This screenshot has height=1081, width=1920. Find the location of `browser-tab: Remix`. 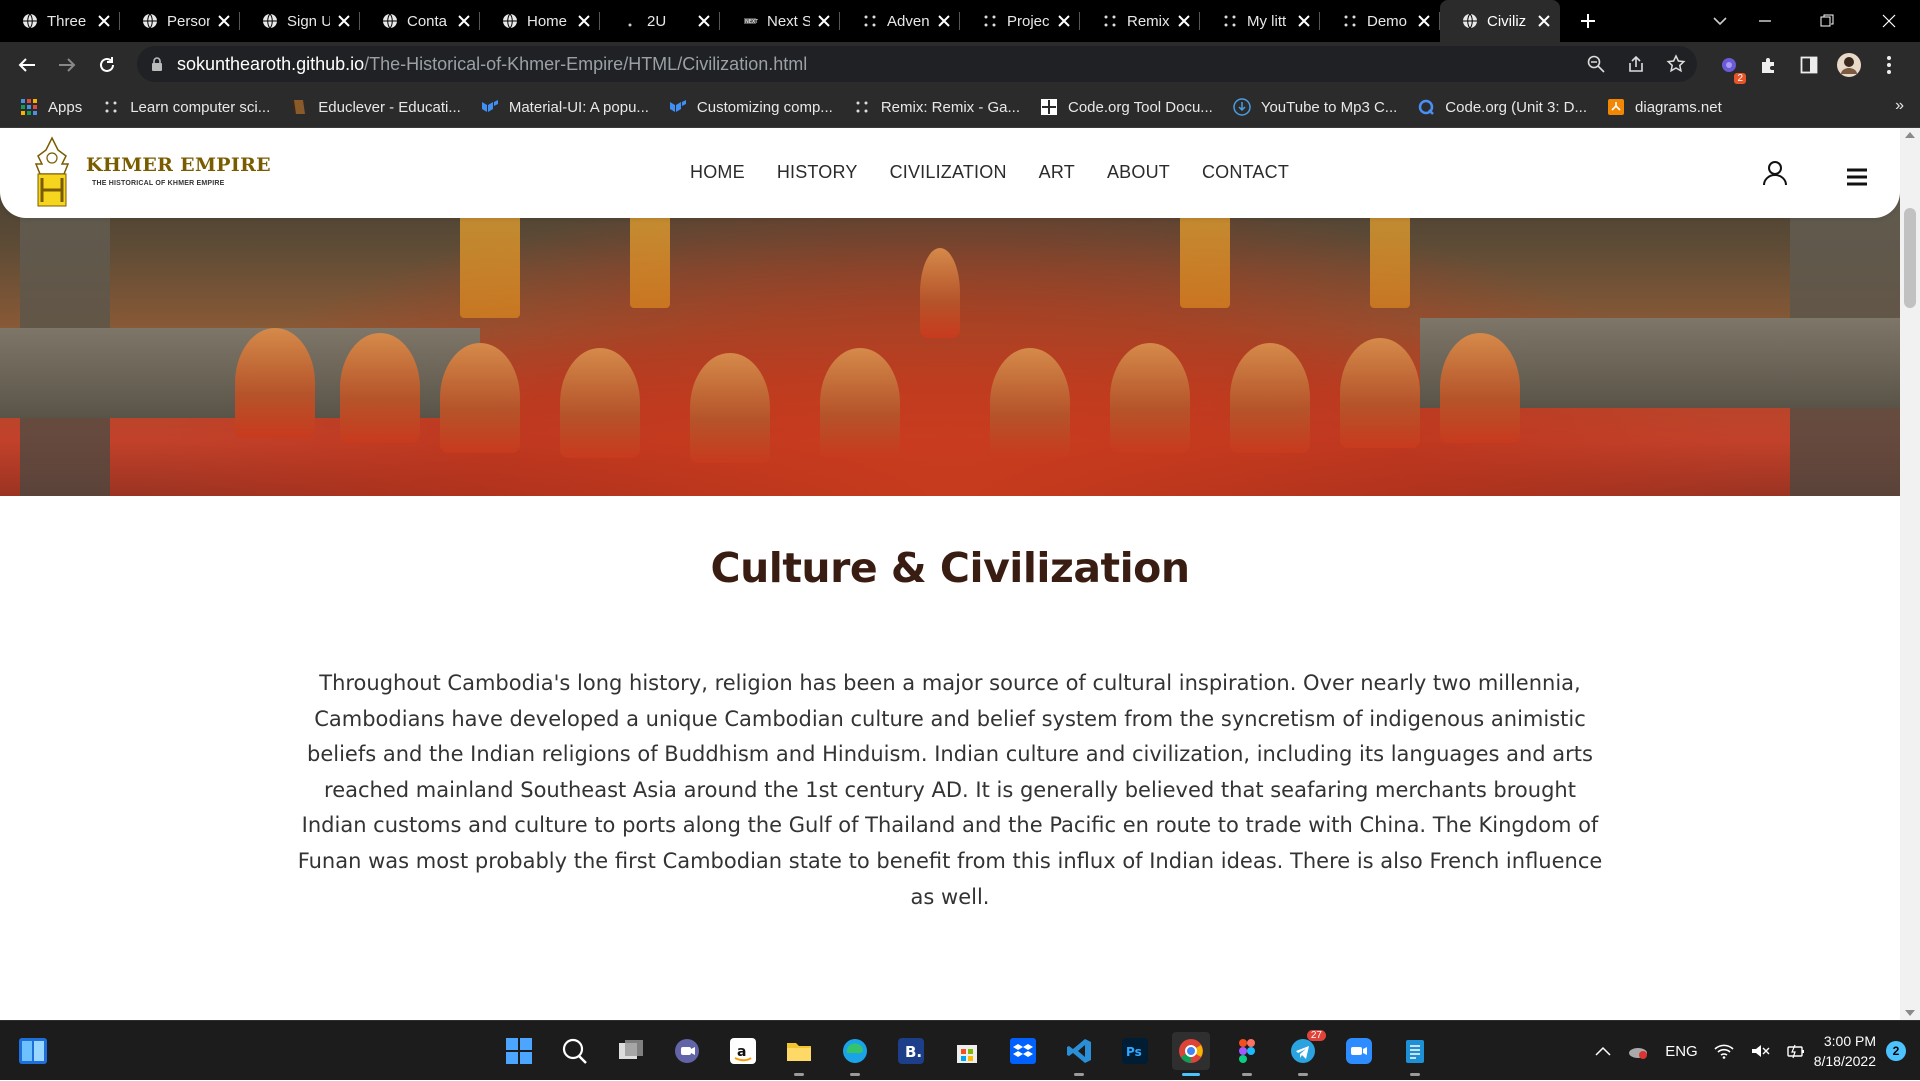

browser-tab: Remix is located at coordinates (1140, 21).